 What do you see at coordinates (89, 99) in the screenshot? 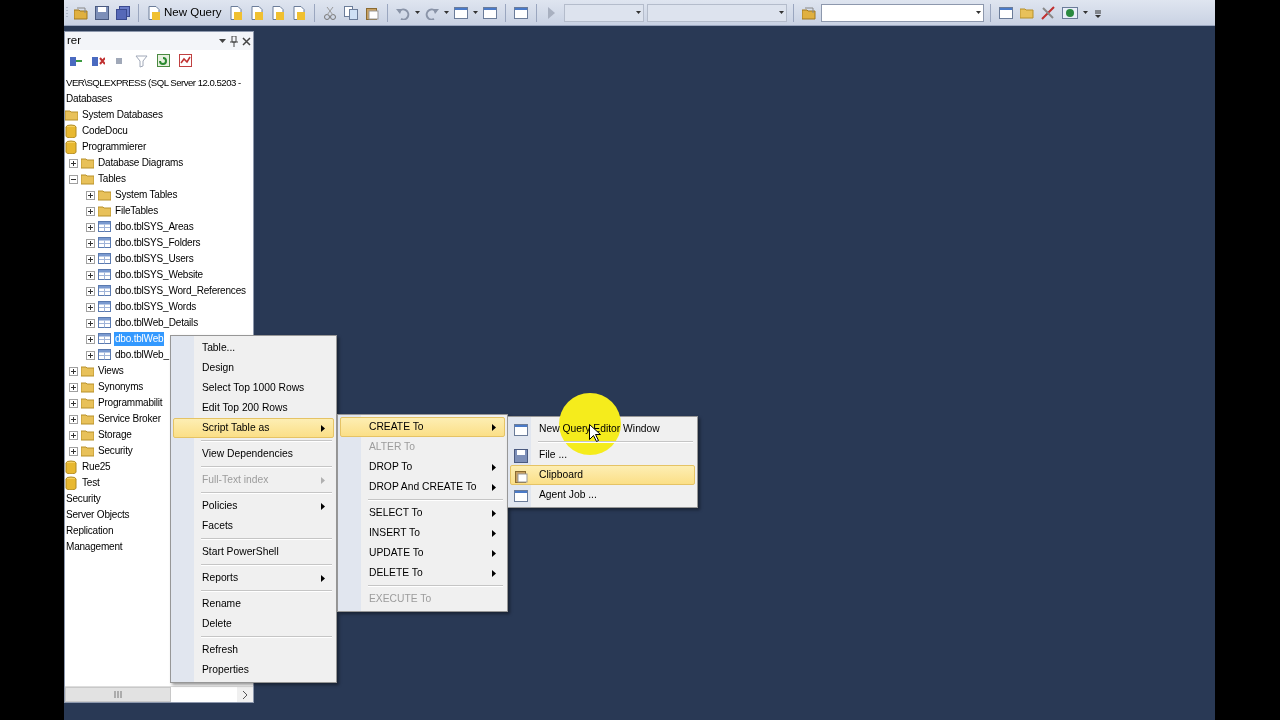
I see `tree-item: Databases` at bounding box center [89, 99].